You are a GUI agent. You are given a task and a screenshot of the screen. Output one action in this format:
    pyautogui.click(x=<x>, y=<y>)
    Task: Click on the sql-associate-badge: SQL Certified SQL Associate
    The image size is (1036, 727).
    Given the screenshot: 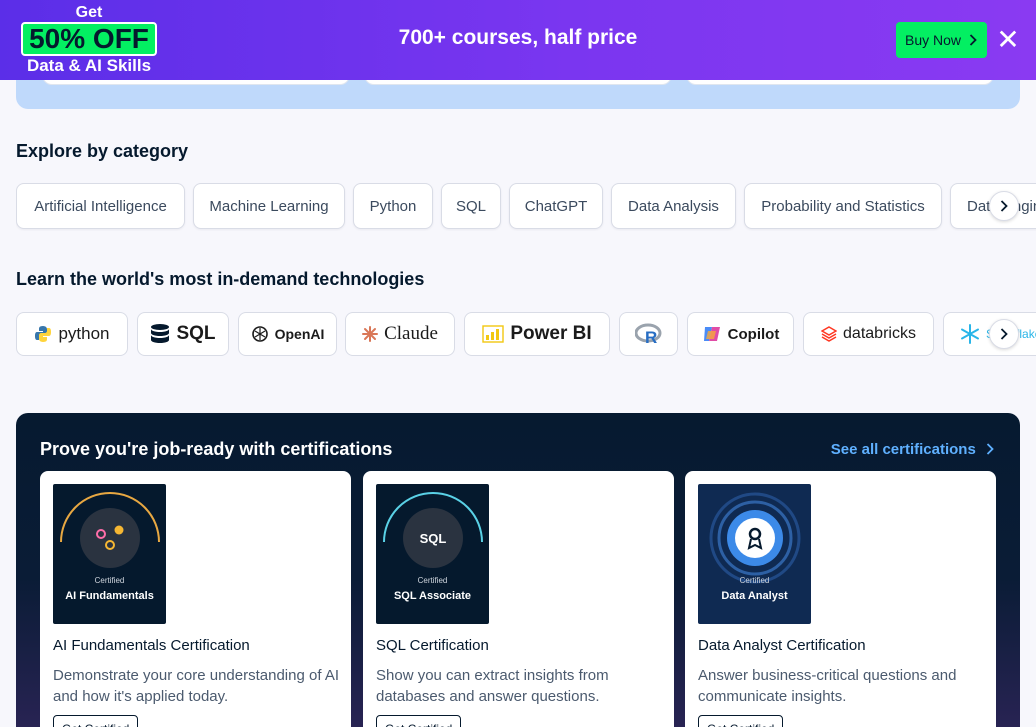 What is the action you would take?
    pyautogui.click(x=432, y=554)
    